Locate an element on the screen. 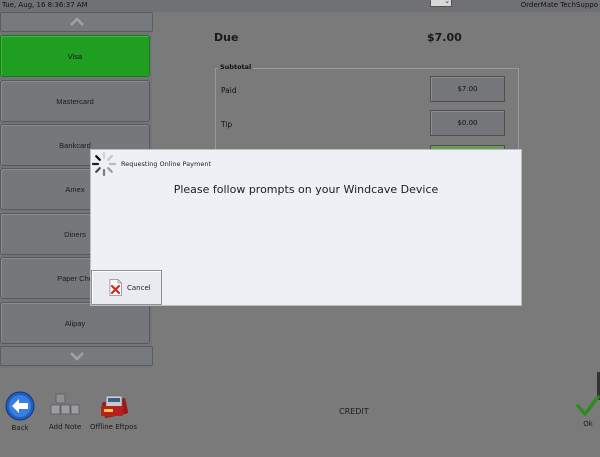  loading-spinner-icon is located at coordinates (104, 164).